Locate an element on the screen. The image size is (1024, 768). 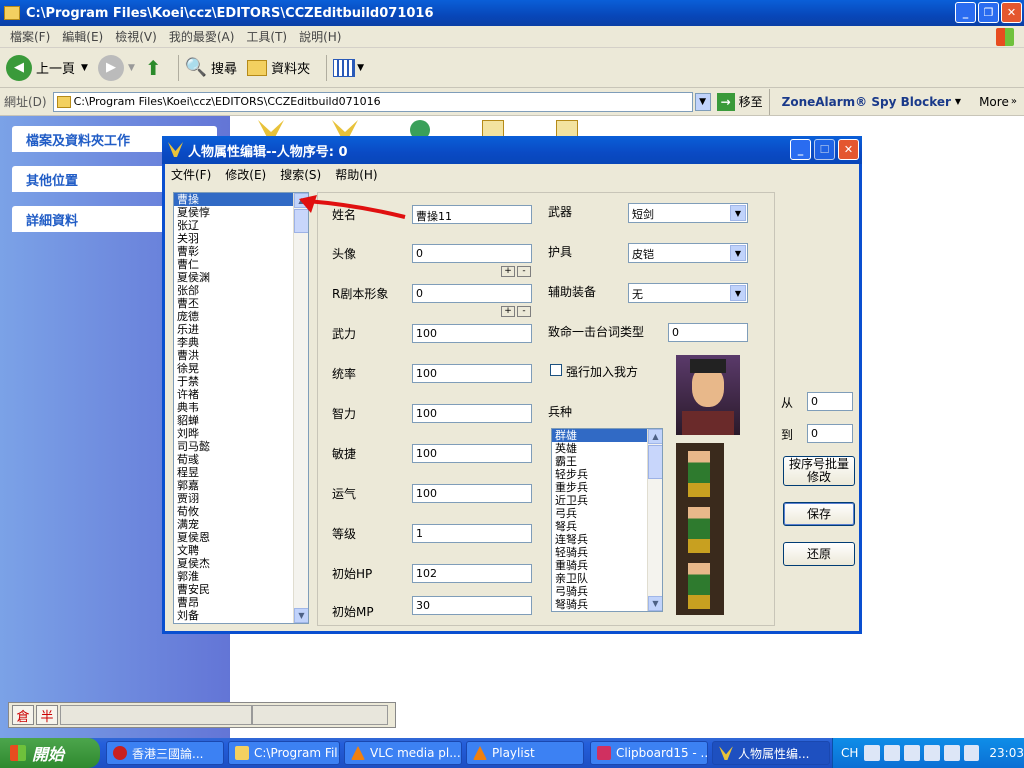
character-list-item: 满宠 is located at coordinates (241, 524).